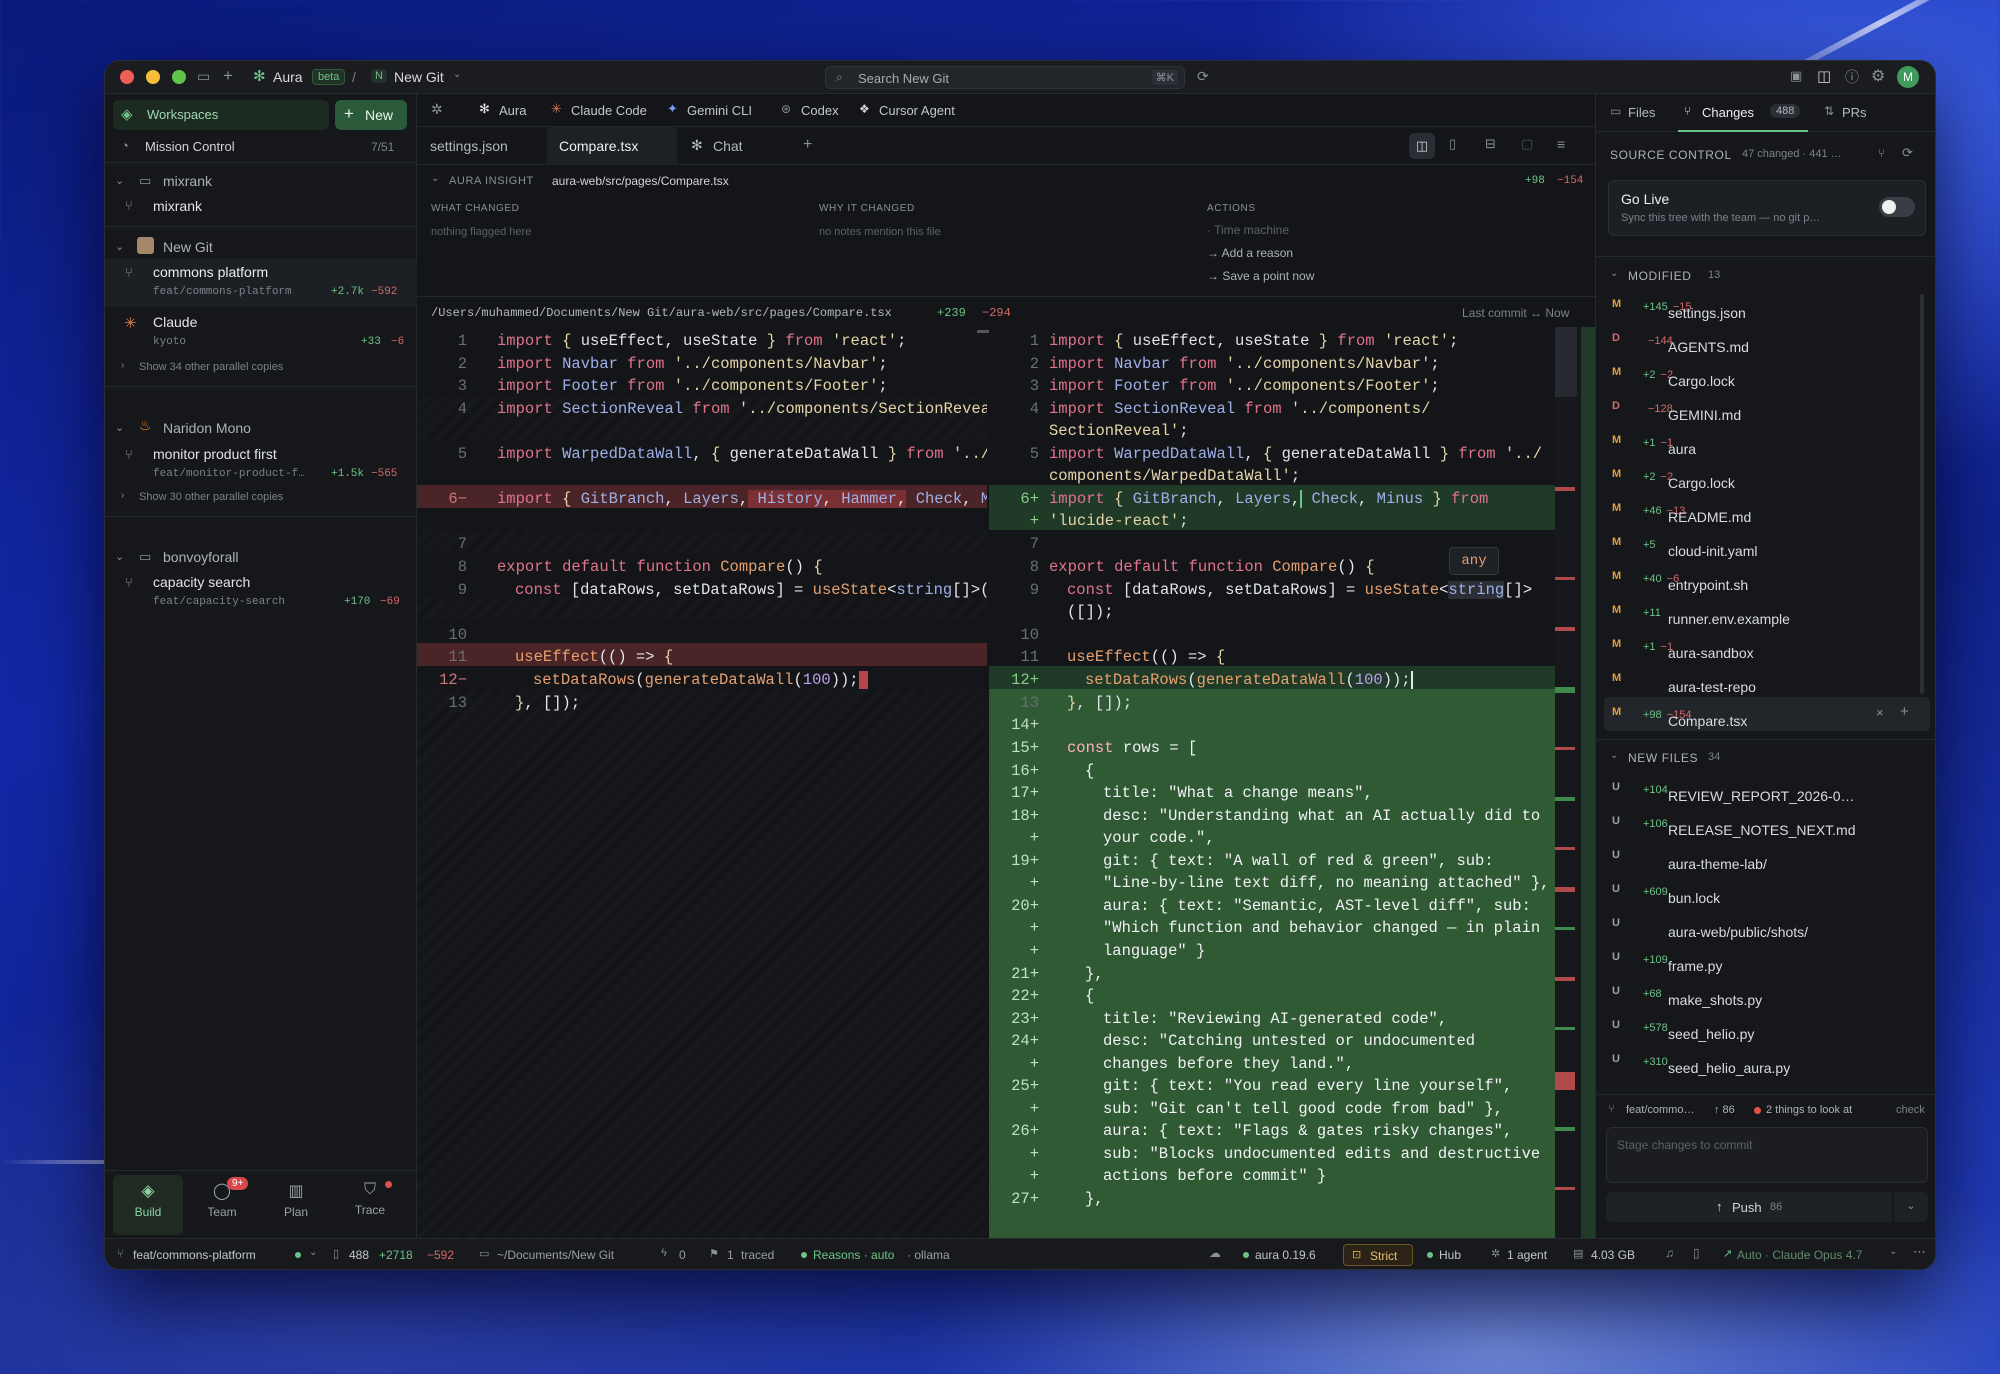  Describe the element at coordinates (1908, 77) in the screenshot. I see `avatar: M` at that location.